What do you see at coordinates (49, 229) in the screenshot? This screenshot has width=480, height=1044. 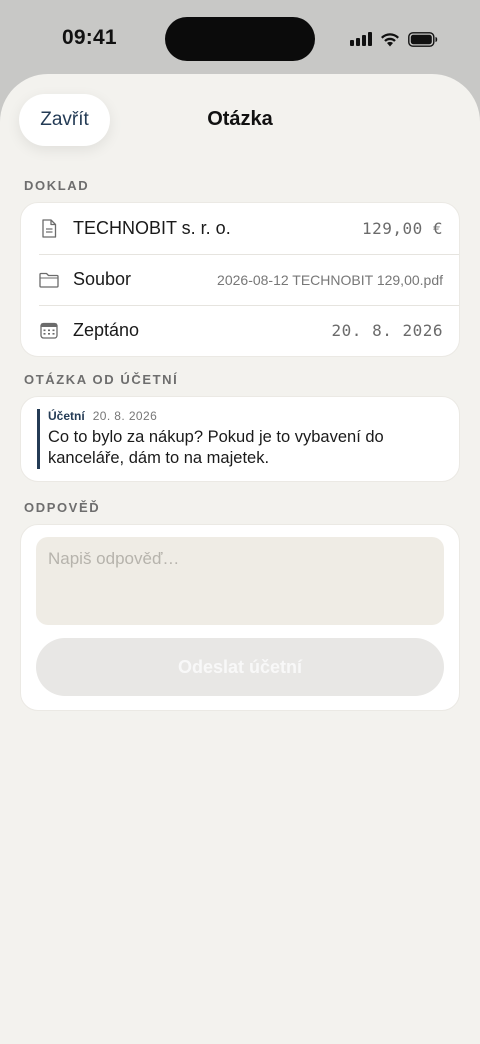 I see `document-icon` at bounding box center [49, 229].